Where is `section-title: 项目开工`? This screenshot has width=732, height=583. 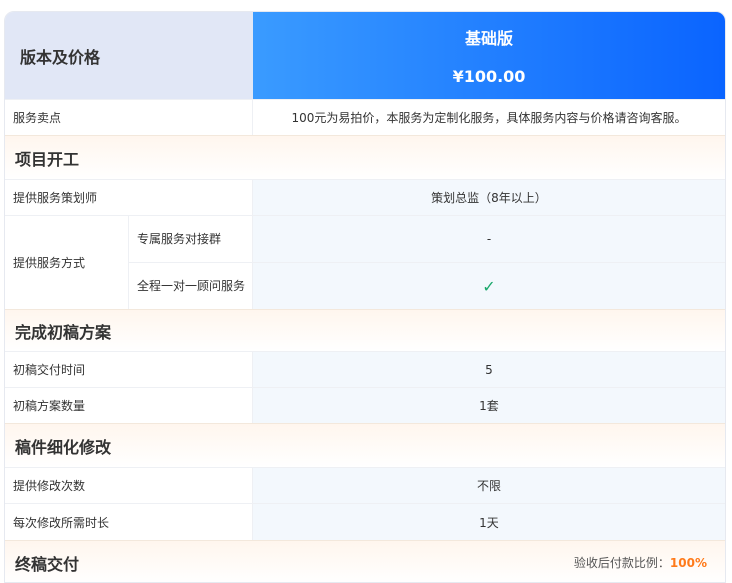 section-title: 项目开工 is located at coordinates (47, 159).